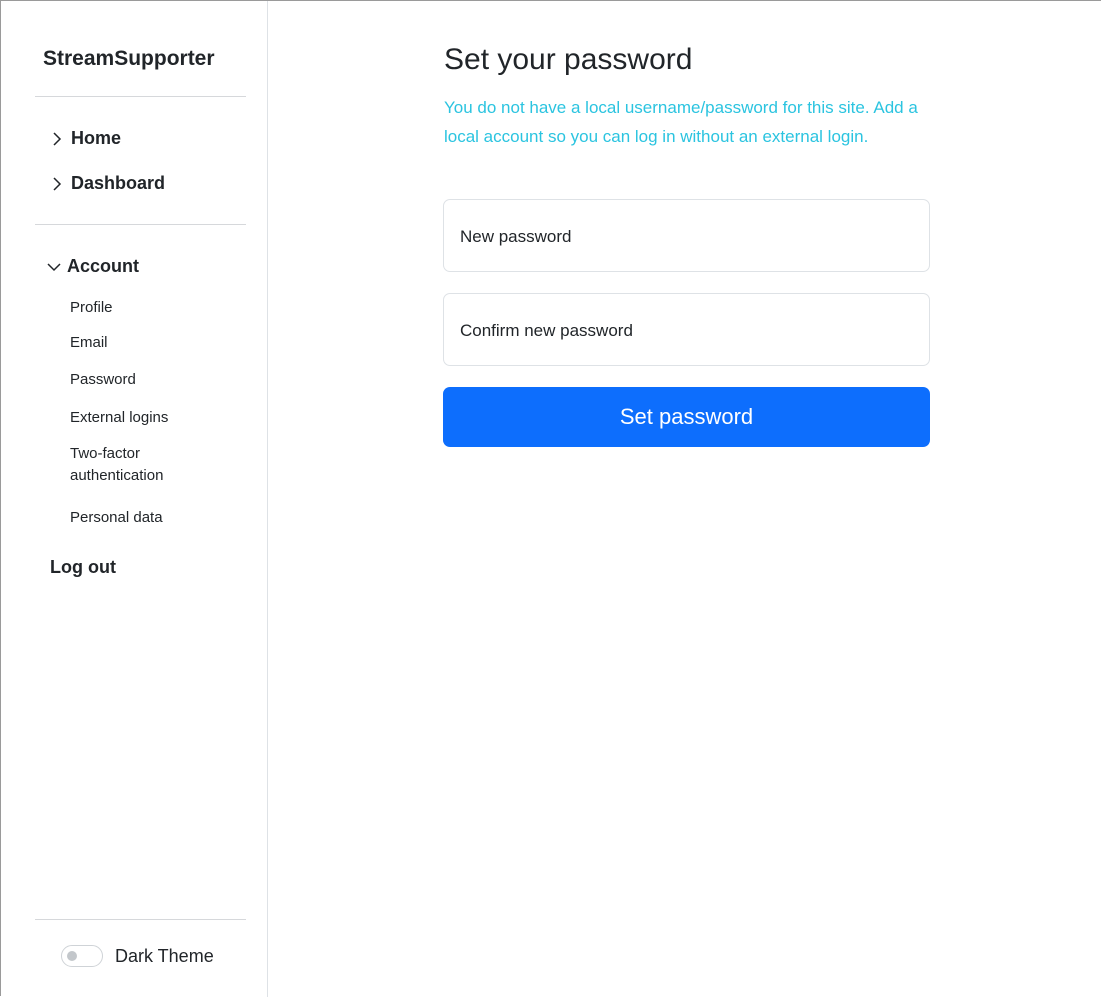 The height and width of the screenshot is (997, 1101). I want to click on new-password-label: New password, so click(516, 236).